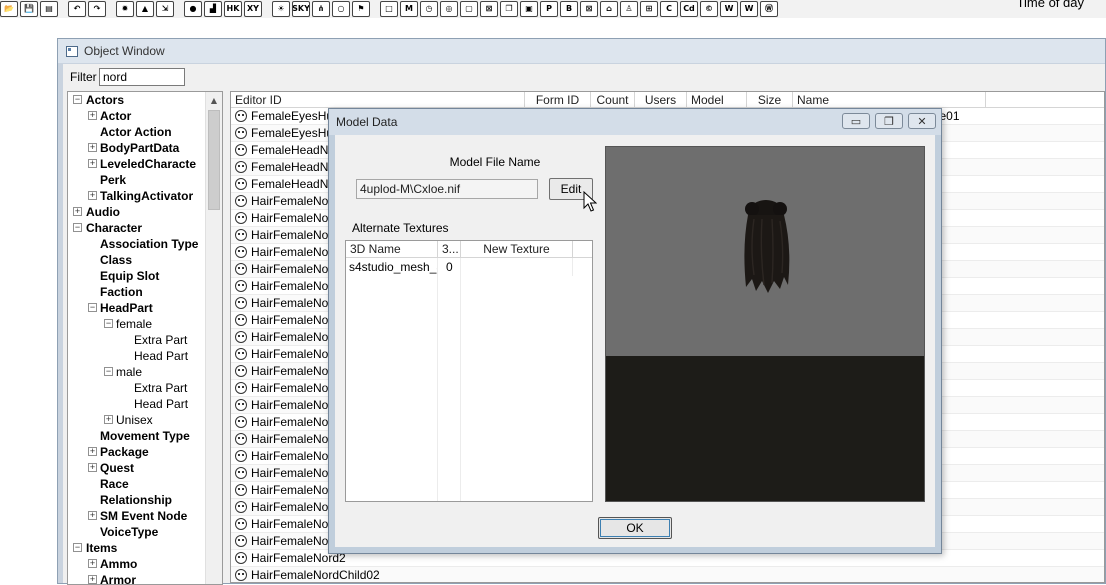  What do you see at coordinates (9, 9) in the screenshot?
I see `open-folder-button: 📂` at bounding box center [9, 9].